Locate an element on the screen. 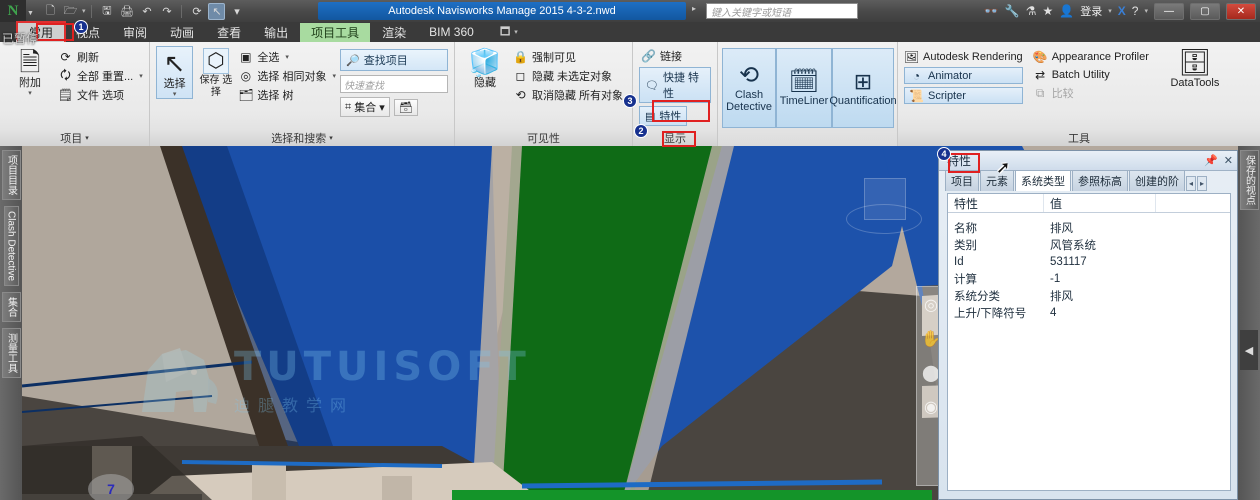 Image resolution: width=1260 pixels, height=500 pixels. camera-dropdown-icon: ▾ is located at coordinates (516, 32).